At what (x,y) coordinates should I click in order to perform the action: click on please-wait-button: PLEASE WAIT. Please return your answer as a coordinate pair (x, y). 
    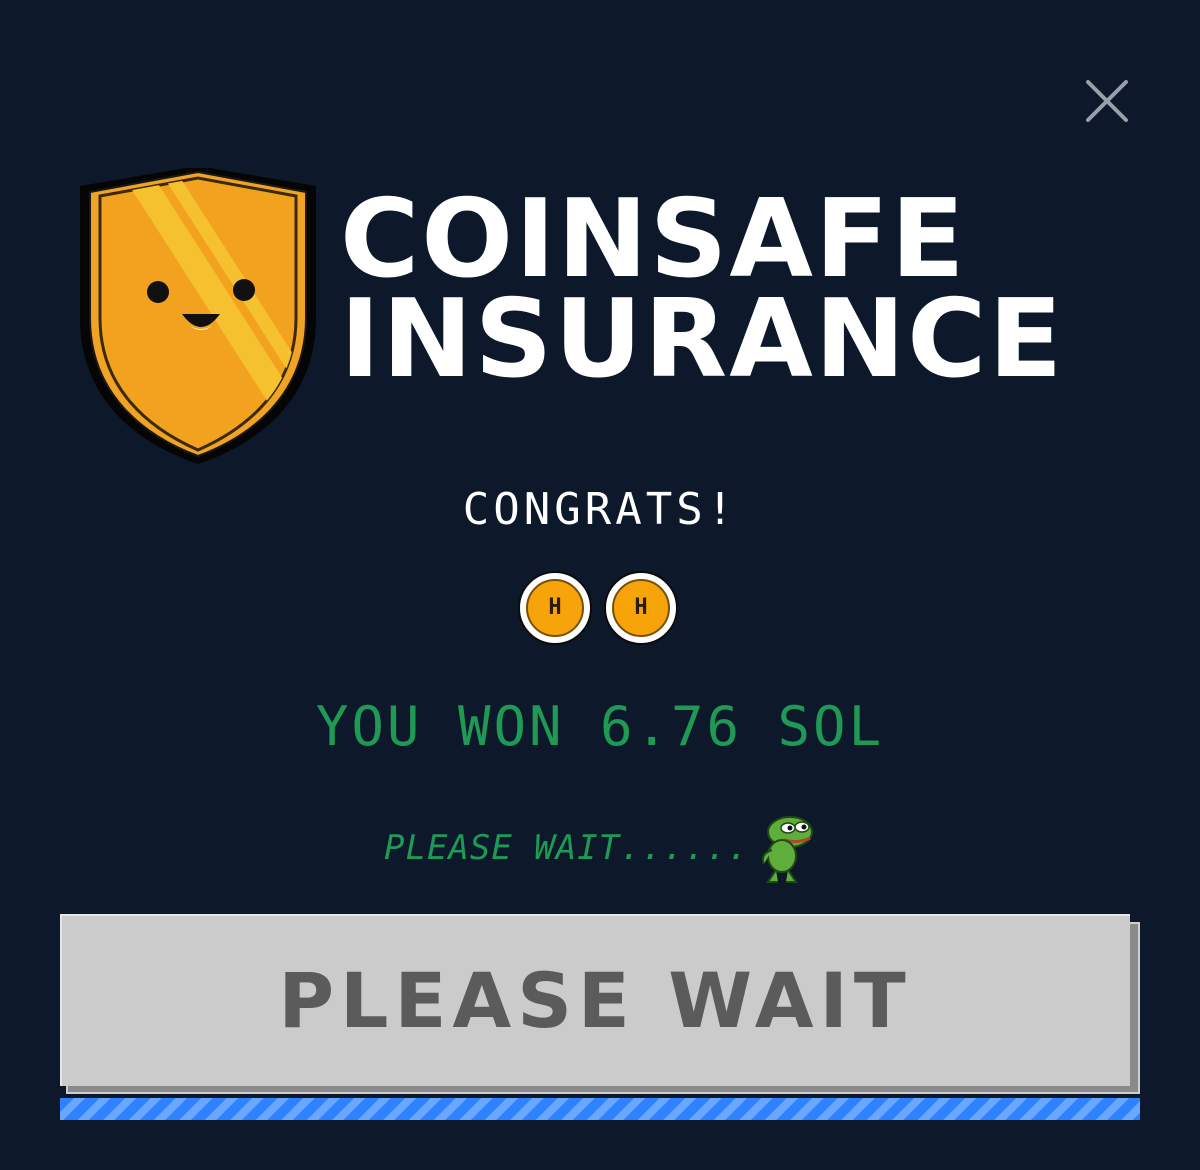
    Looking at the image, I should click on (595, 1000).